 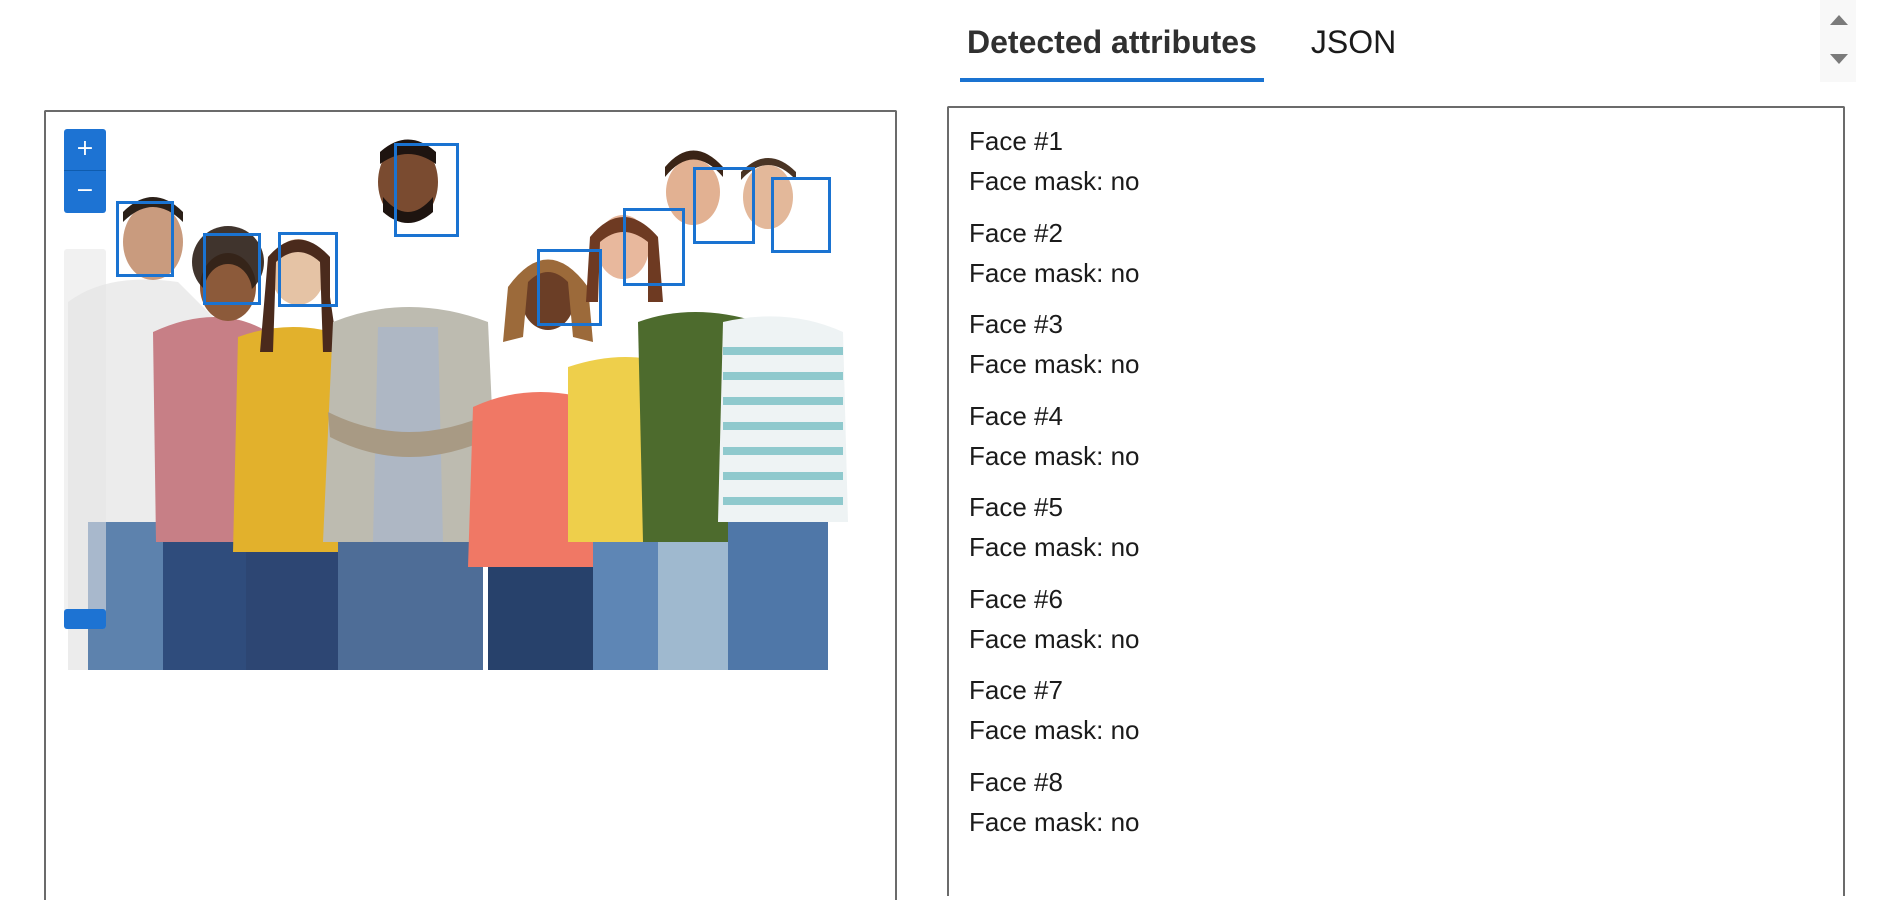 What do you see at coordinates (1016, 507) in the screenshot?
I see `face-title: Face #5` at bounding box center [1016, 507].